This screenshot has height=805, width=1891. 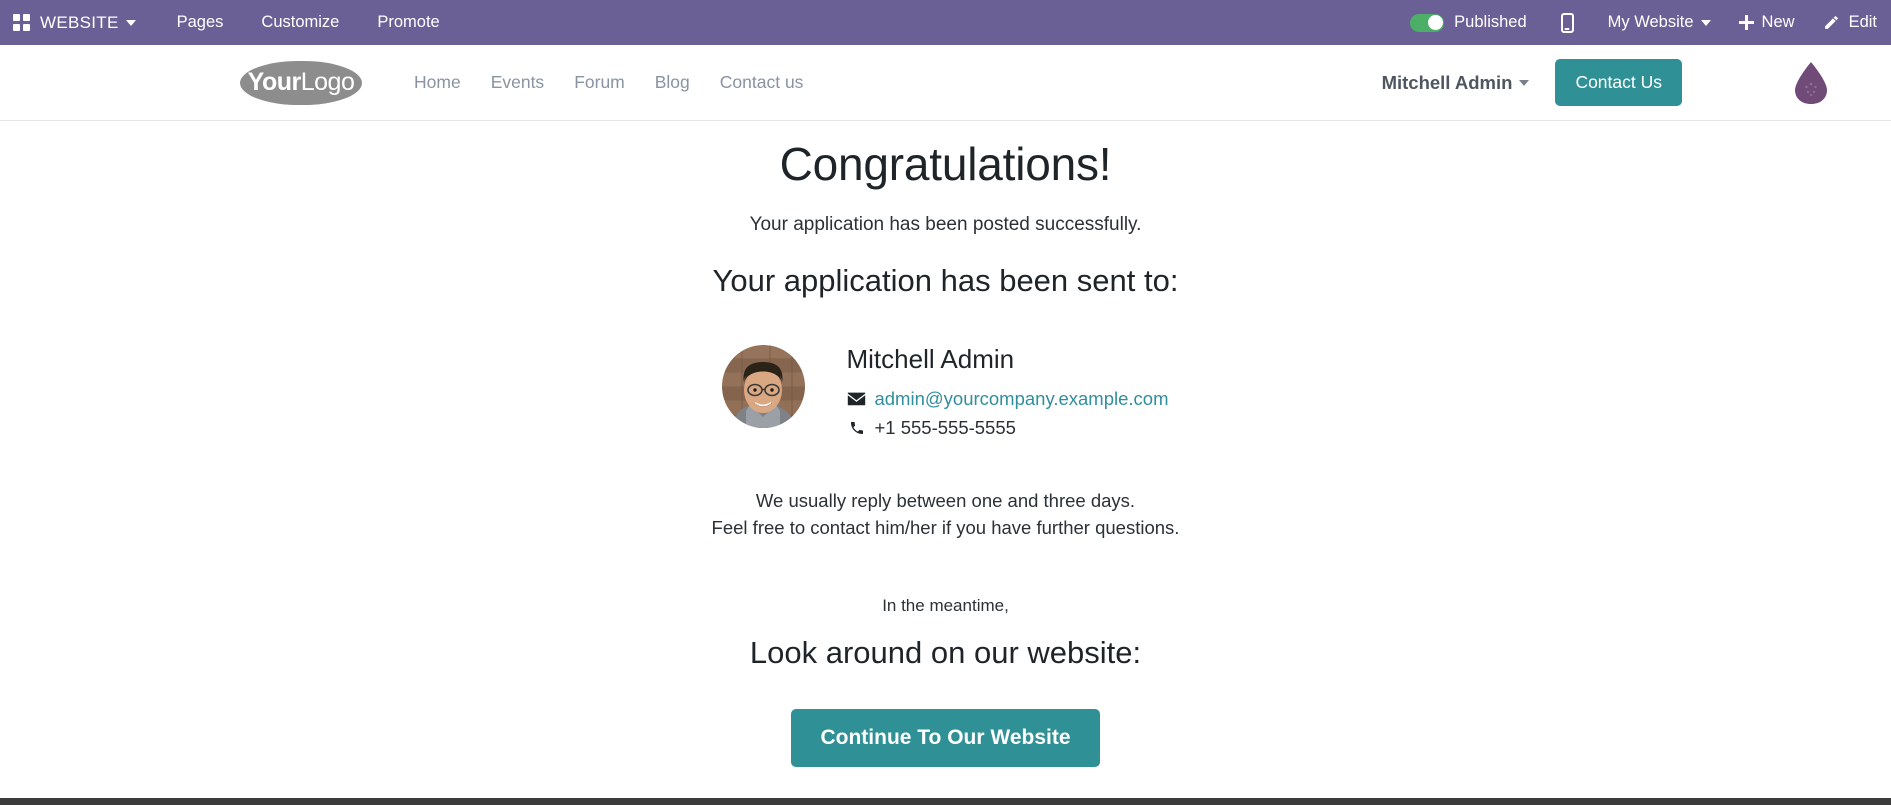 What do you see at coordinates (1490, 22) in the screenshot?
I see `publish-status-label: Published` at bounding box center [1490, 22].